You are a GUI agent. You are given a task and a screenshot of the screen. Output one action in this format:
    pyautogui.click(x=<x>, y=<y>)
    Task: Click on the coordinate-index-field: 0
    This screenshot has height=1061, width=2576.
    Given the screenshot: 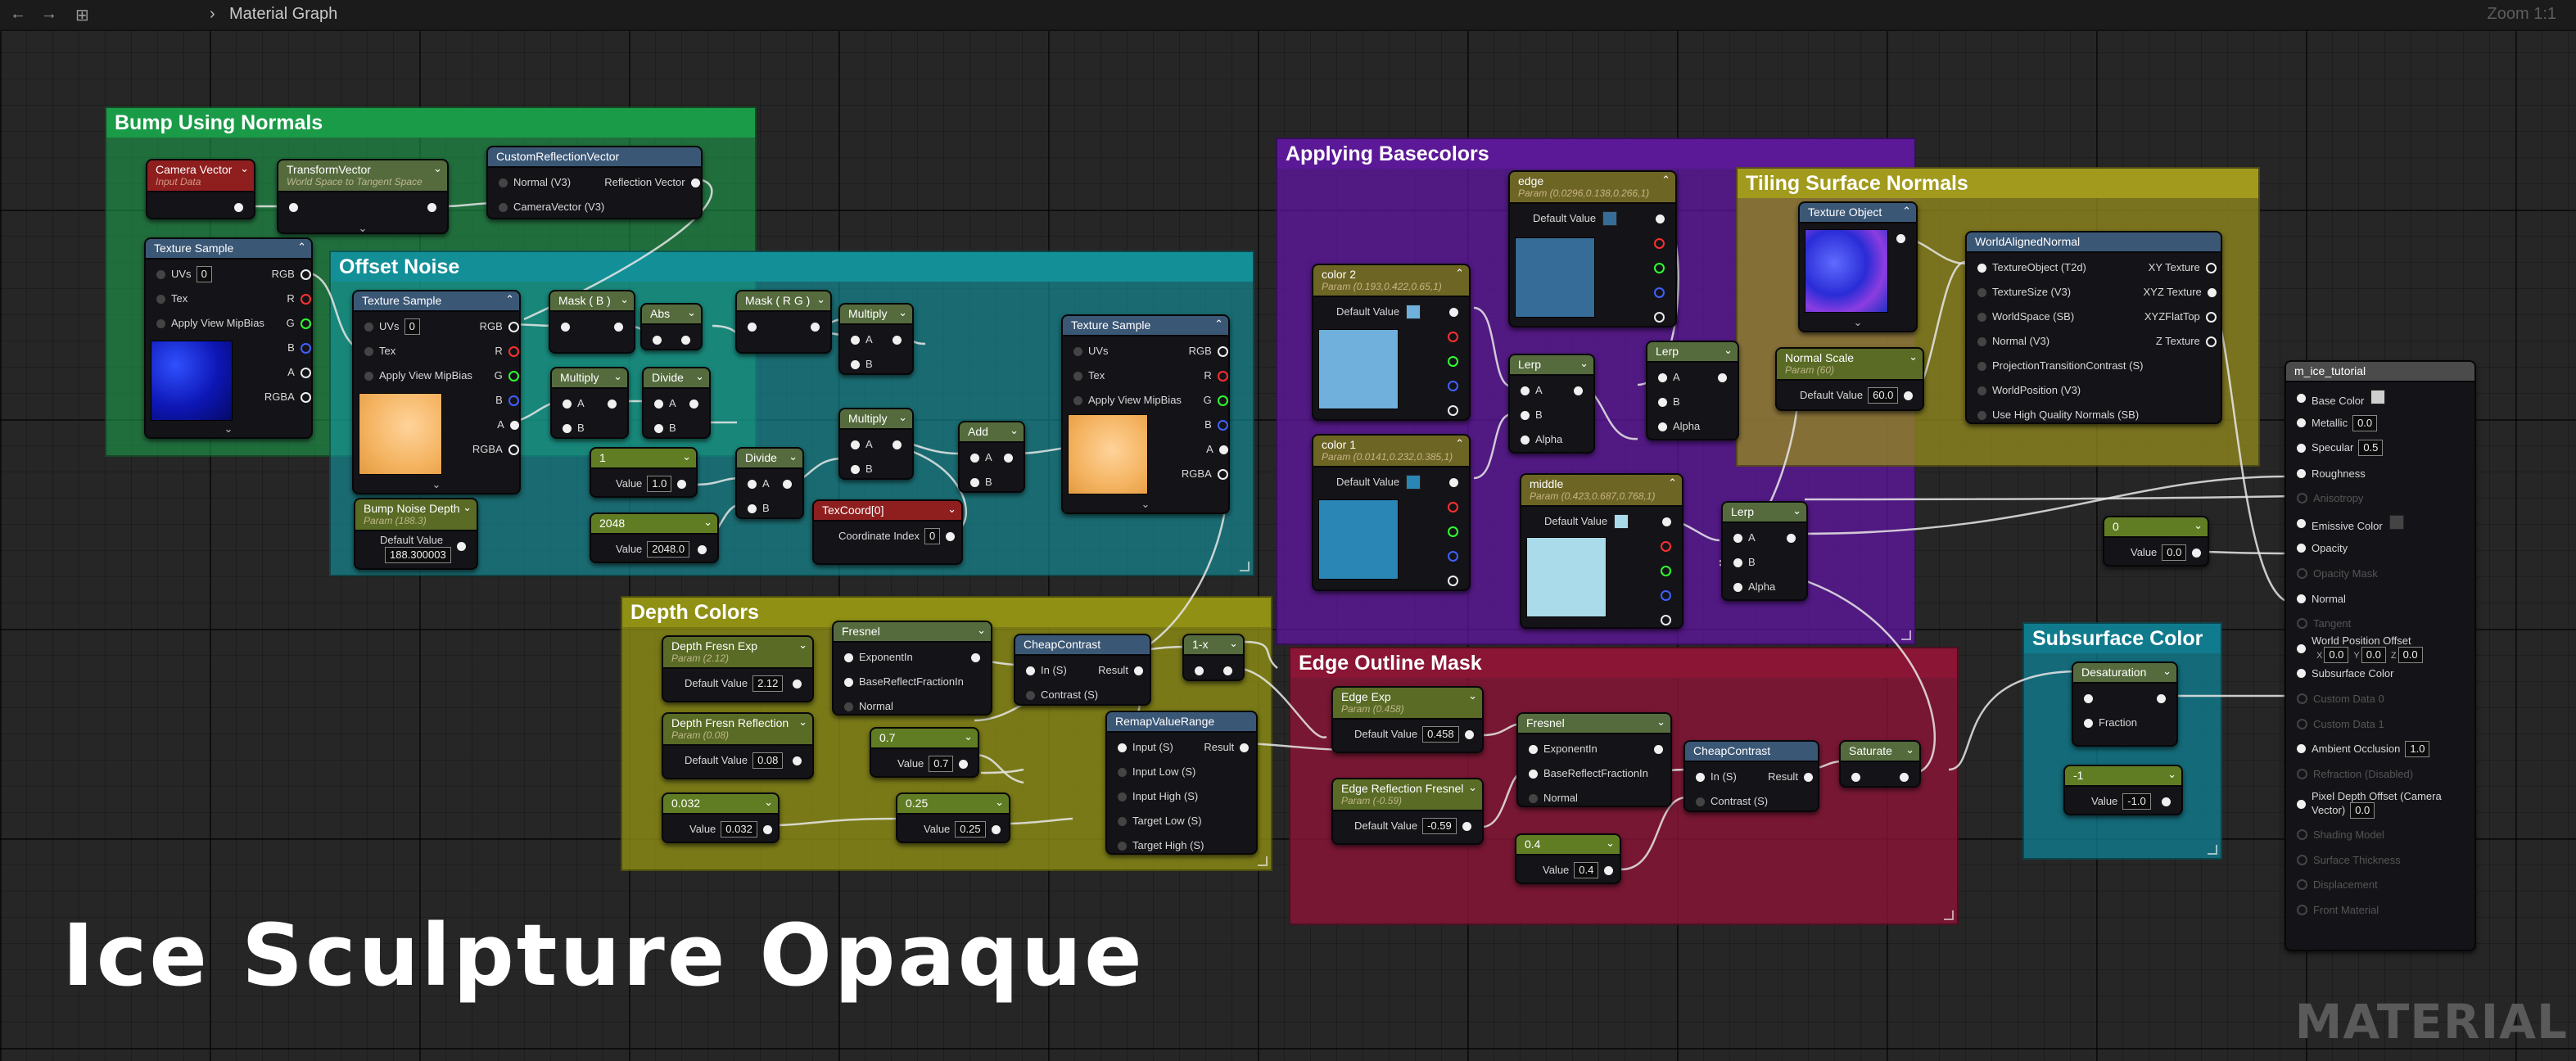 What is the action you would take?
    pyautogui.click(x=932, y=536)
    